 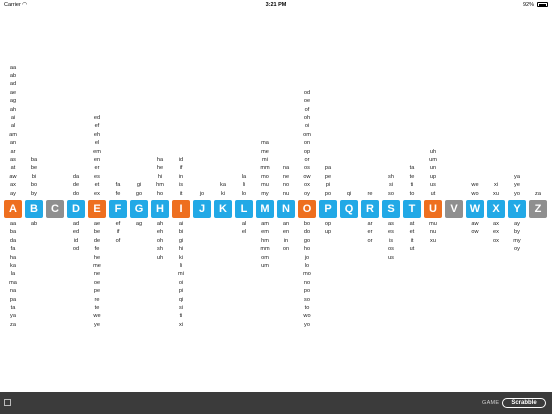 I want to click on word-item: ba, so click(x=13, y=232).